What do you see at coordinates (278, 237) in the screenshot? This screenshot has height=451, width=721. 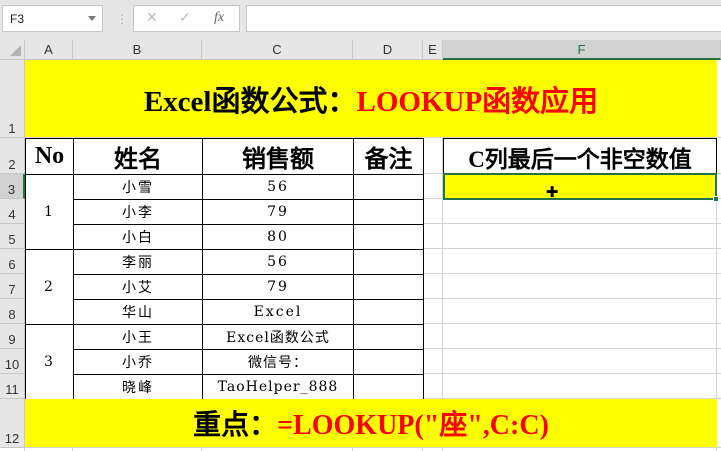 I see `sales-cell: 80` at bounding box center [278, 237].